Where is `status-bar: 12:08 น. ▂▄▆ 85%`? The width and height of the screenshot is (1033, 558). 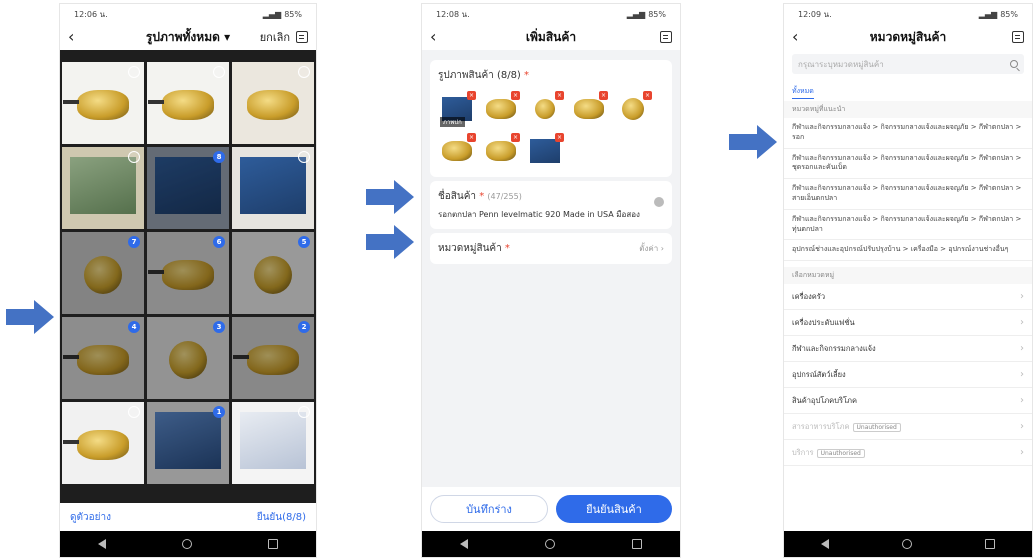 status-bar: 12:08 น. ▂▄▆ 85% is located at coordinates (551, 14).